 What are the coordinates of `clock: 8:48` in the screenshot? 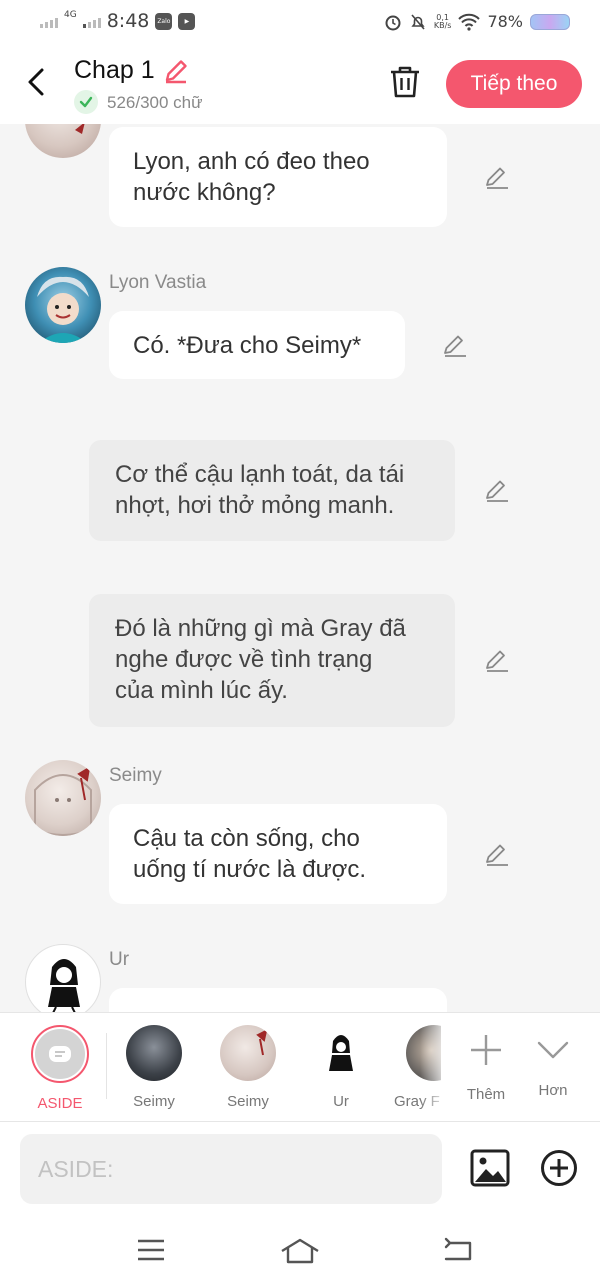 It's located at (128, 21).